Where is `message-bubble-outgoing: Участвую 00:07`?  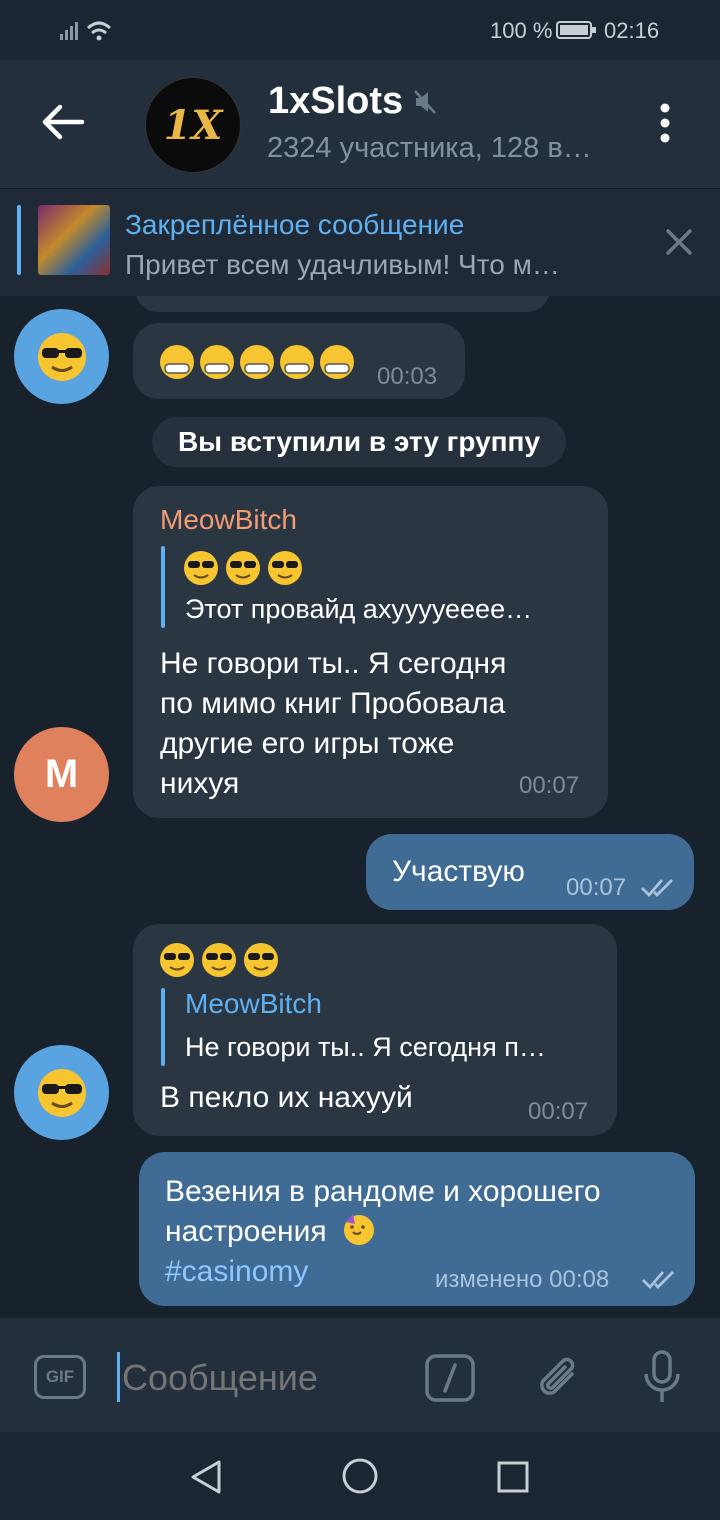 message-bubble-outgoing: Участвую 00:07 is located at coordinates (530, 872).